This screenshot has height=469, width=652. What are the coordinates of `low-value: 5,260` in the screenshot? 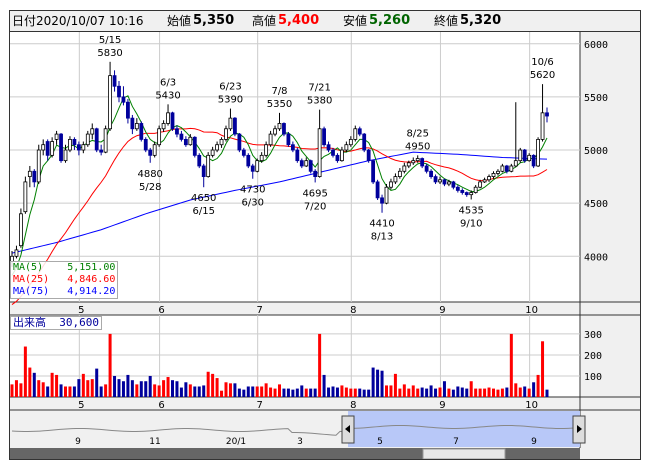 It's located at (390, 20).